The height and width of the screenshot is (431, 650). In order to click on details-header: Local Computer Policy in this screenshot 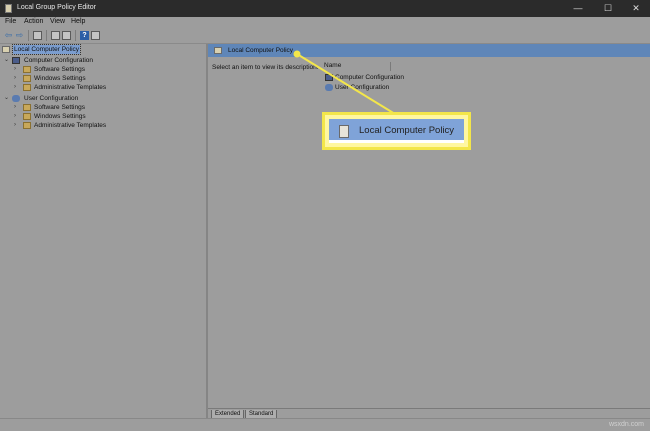, I will do `click(429, 50)`.